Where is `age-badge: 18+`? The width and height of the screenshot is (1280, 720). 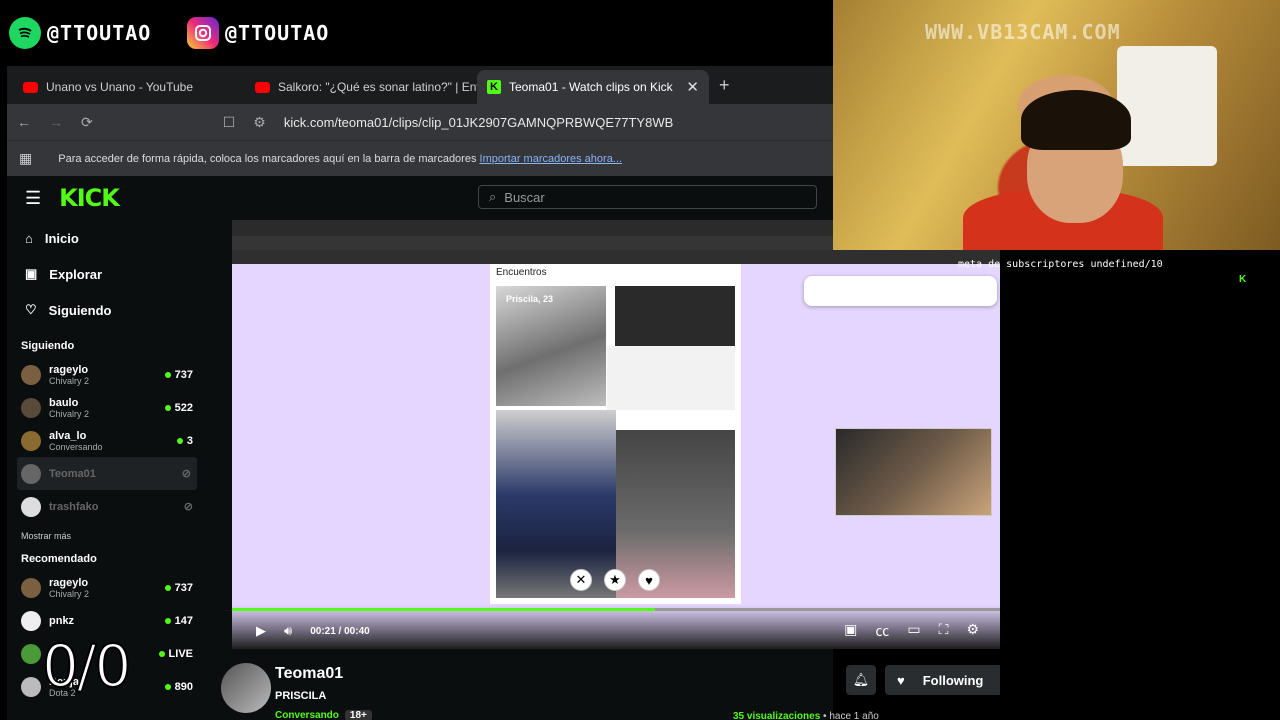 age-badge: 18+ is located at coordinates (358, 715).